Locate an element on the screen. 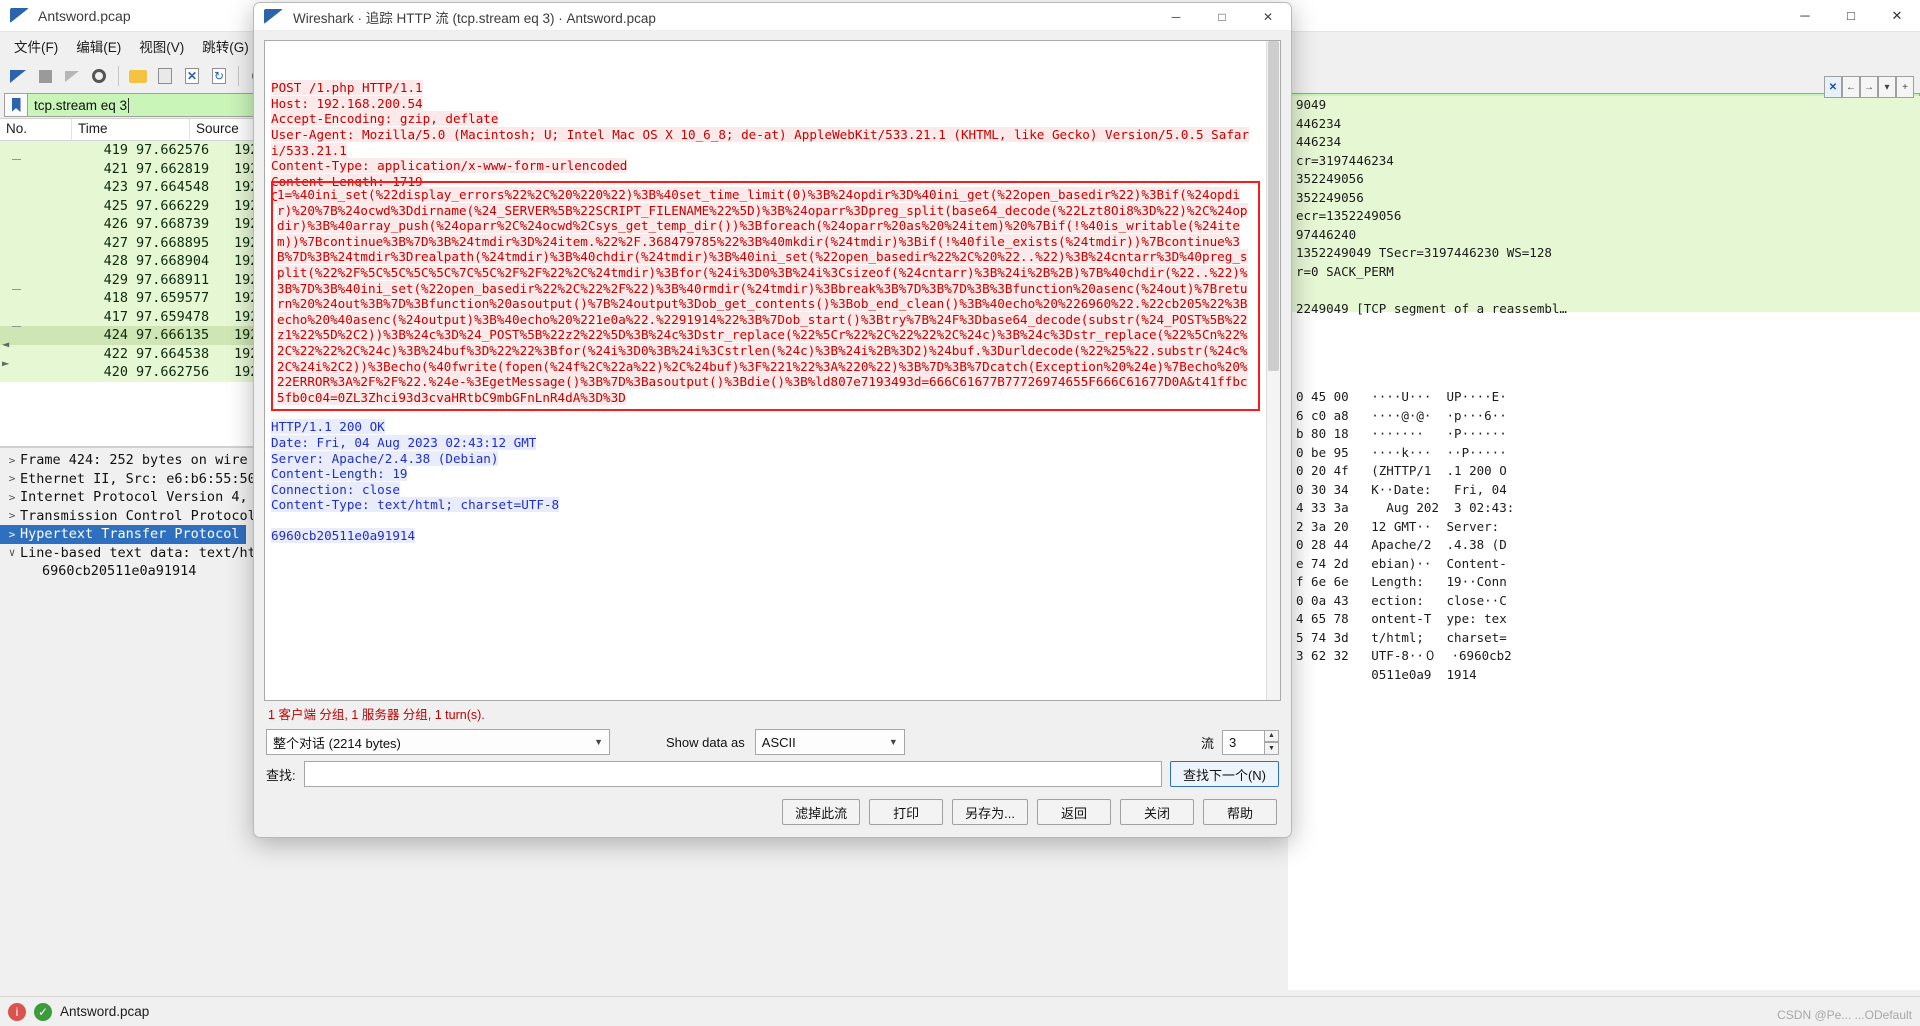  hex-dump-line: 4 33 3a Aug 202 3 02:43: is located at coordinates (1405, 507).